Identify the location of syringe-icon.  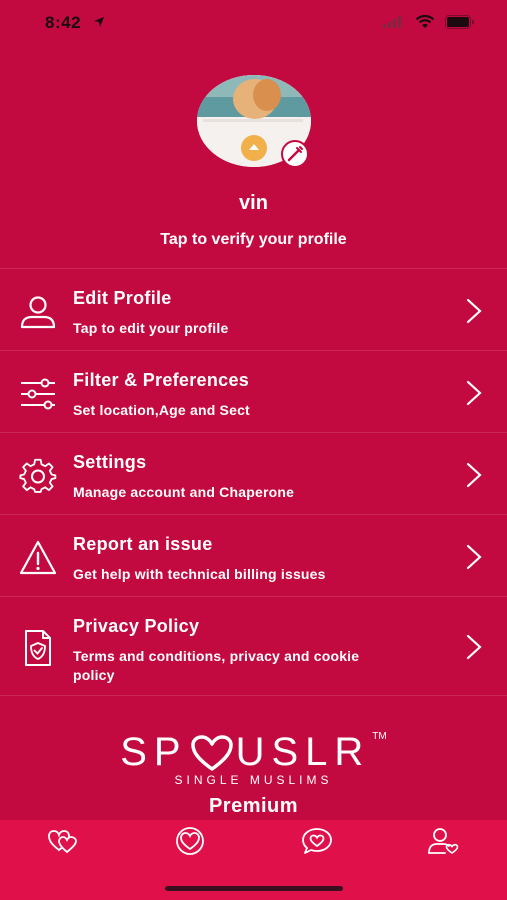
(295, 154).